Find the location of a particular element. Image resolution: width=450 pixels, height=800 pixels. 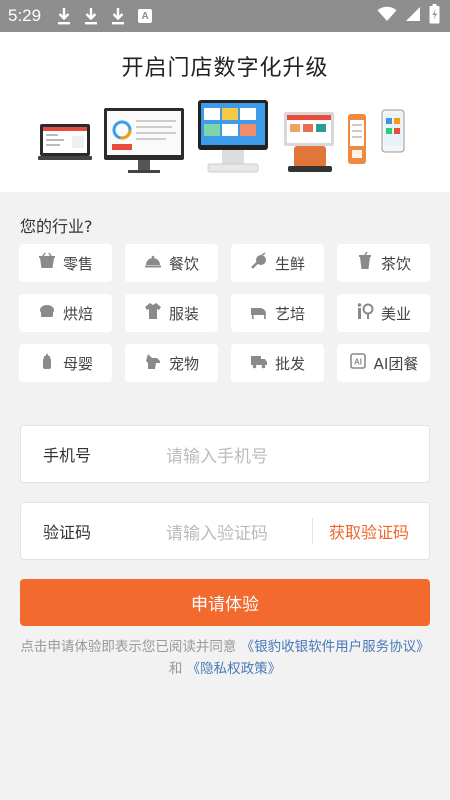

basket-icon is located at coordinates (47, 263).